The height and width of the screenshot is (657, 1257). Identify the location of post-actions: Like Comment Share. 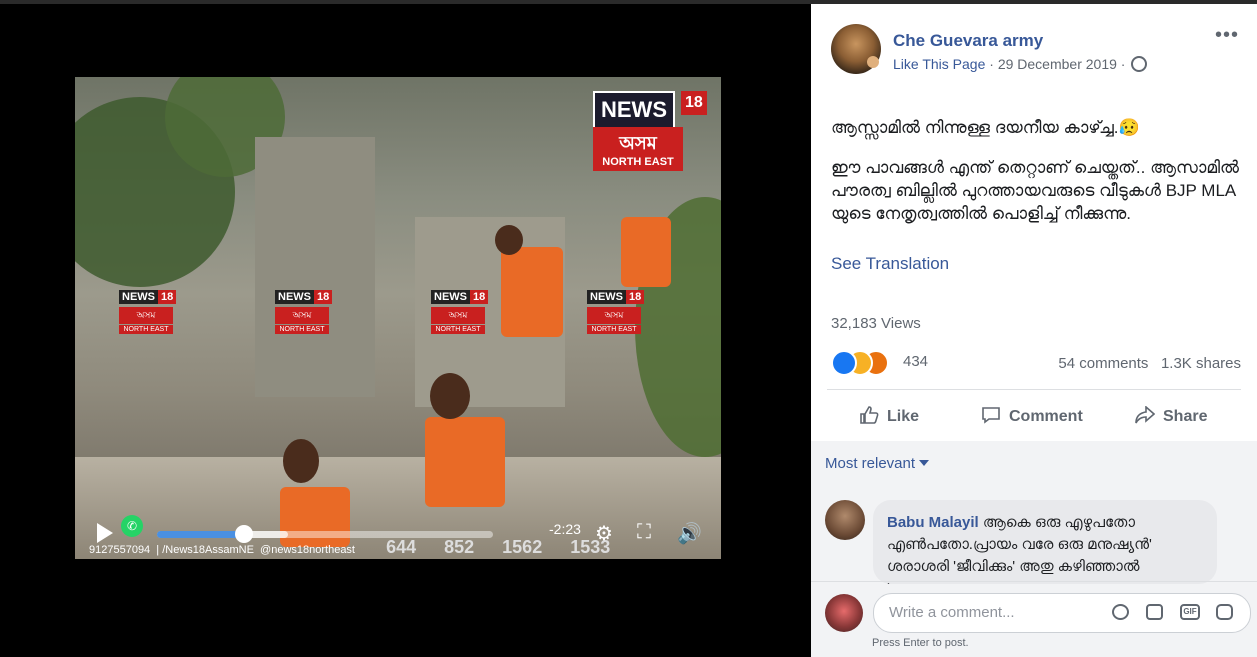
(1034, 417).